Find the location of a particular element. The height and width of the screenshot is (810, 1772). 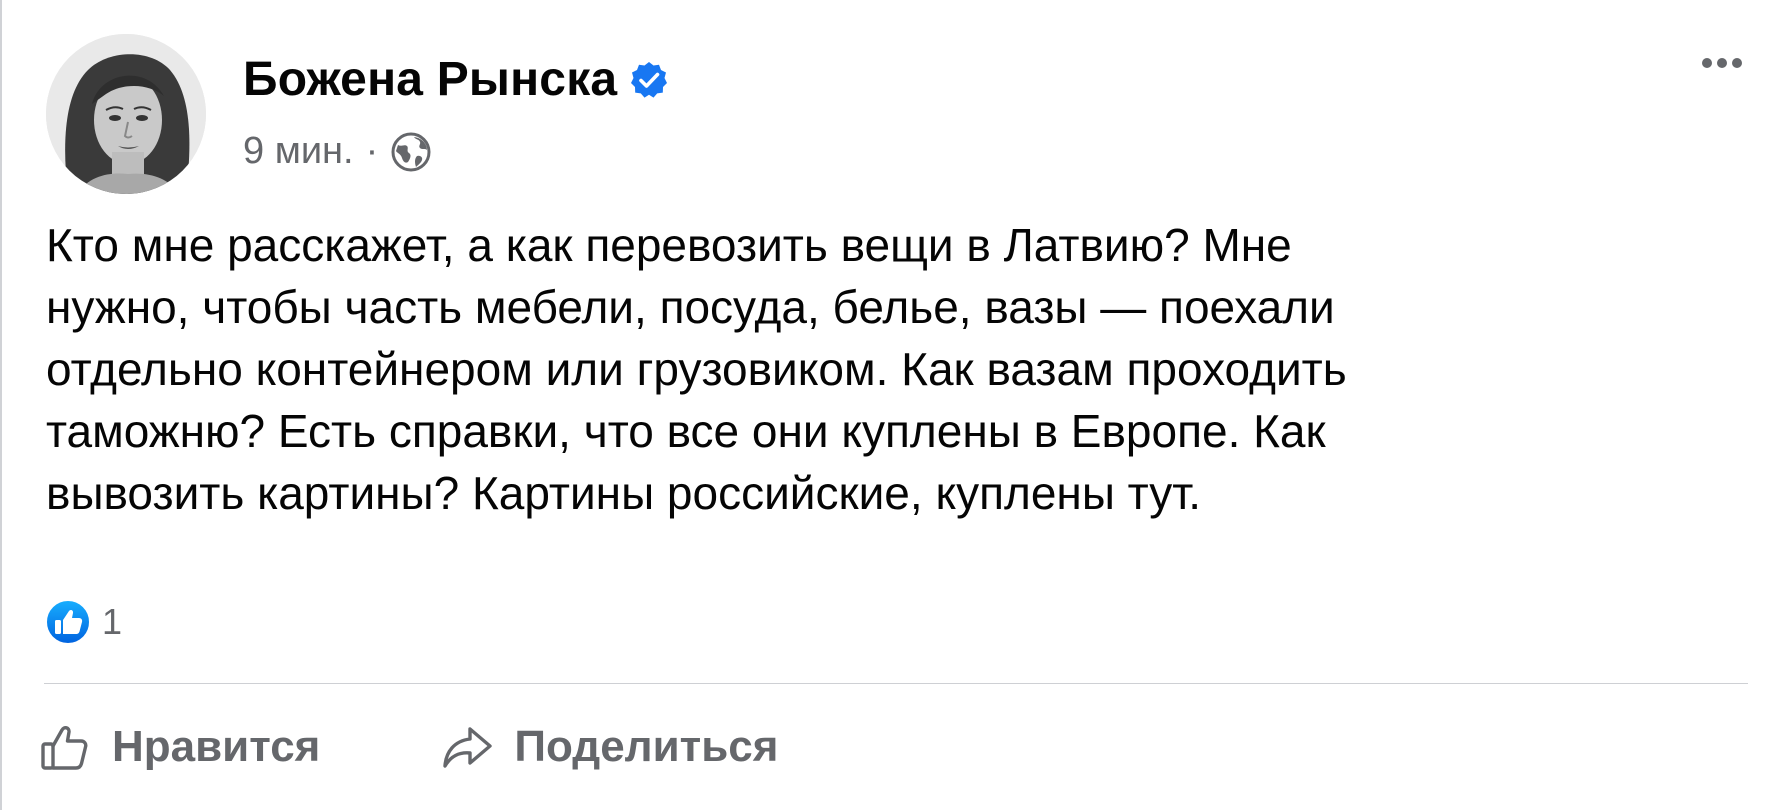

author-row: Божена Рынска is located at coordinates (456, 79).